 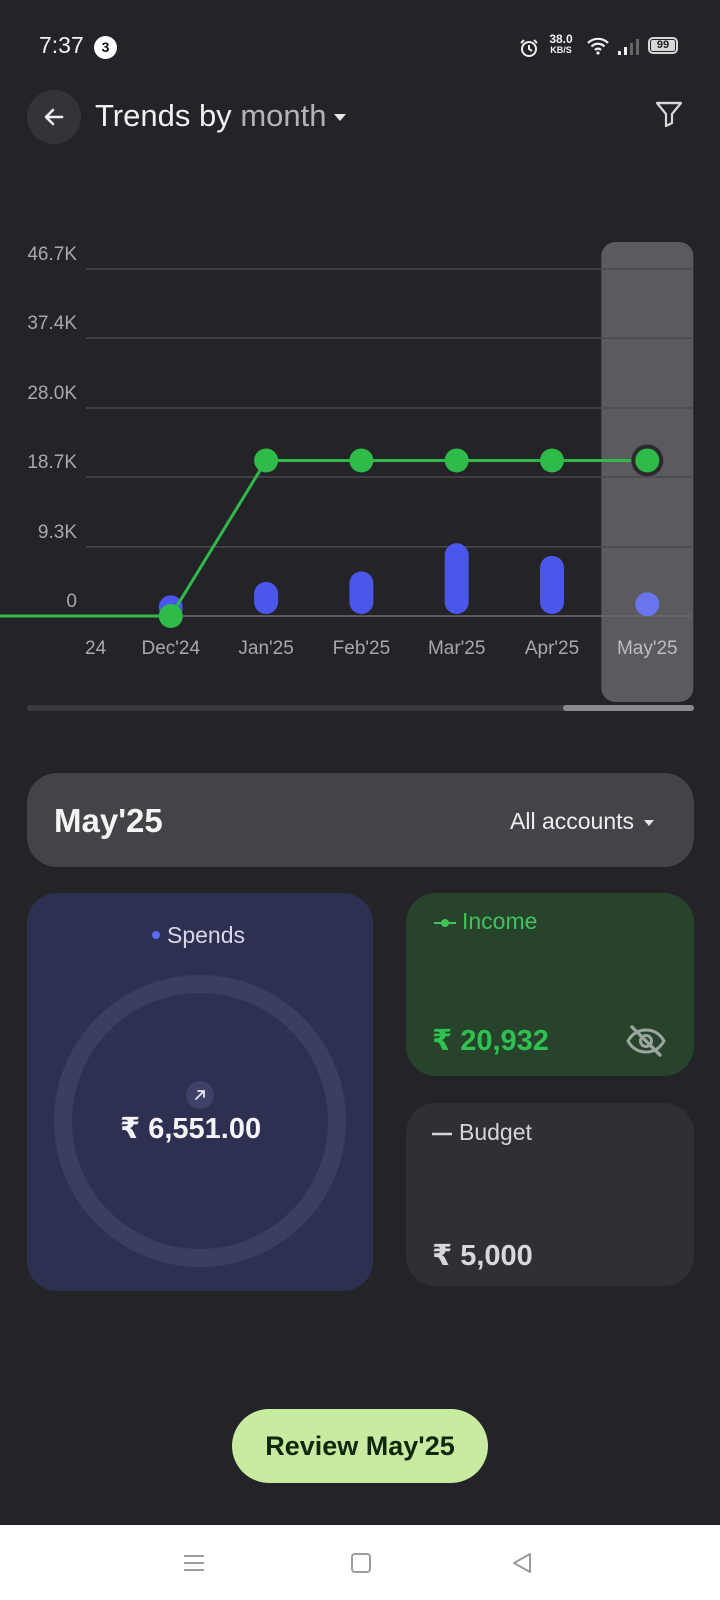 What do you see at coordinates (361, 1565) in the screenshot?
I see `home-square-icon` at bounding box center [361, 1565].